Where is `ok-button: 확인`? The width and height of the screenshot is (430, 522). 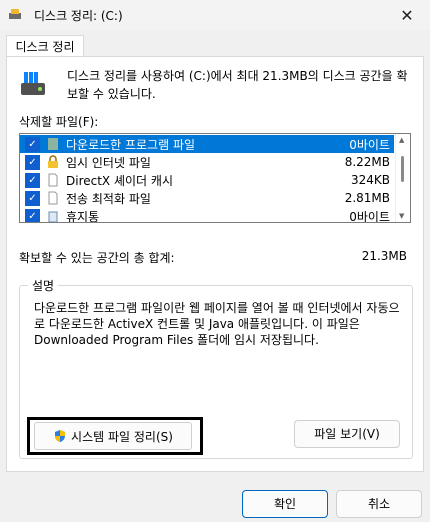 ok-button: 확인 is located at coordinates (285, 504).